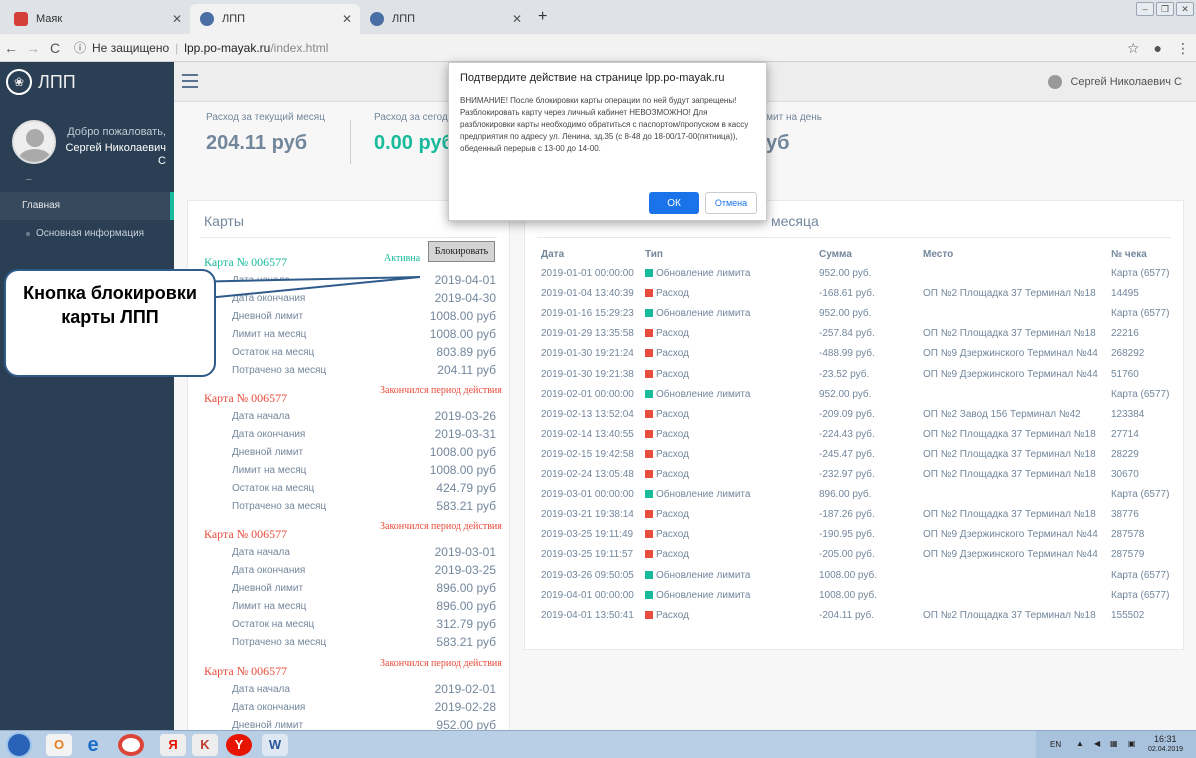  Describe the element at coordinates (649, 574) in the screenshot. I see `limit-marker-icon` at that location.